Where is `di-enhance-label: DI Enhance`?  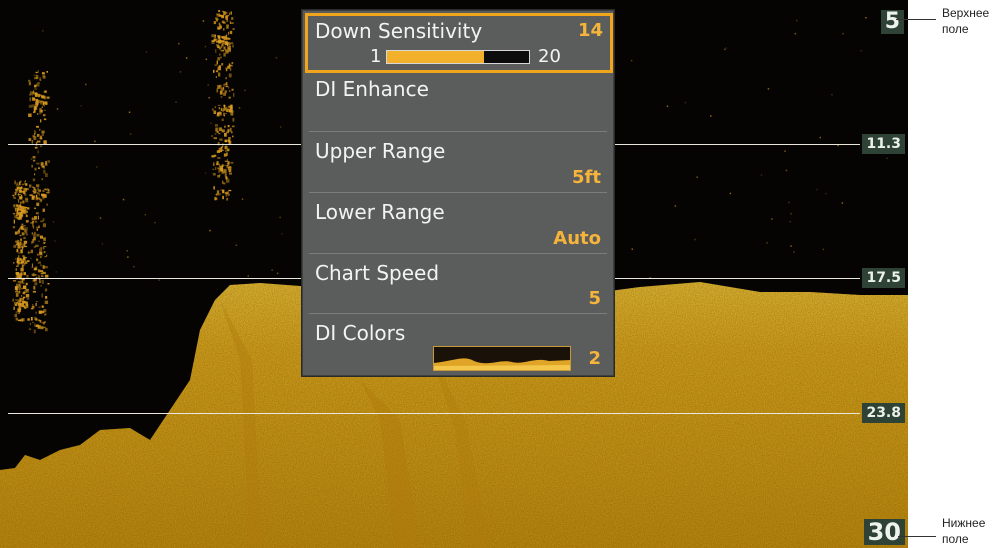 di-enhance-label: DI Enhance is located at coordinates (372, 89).